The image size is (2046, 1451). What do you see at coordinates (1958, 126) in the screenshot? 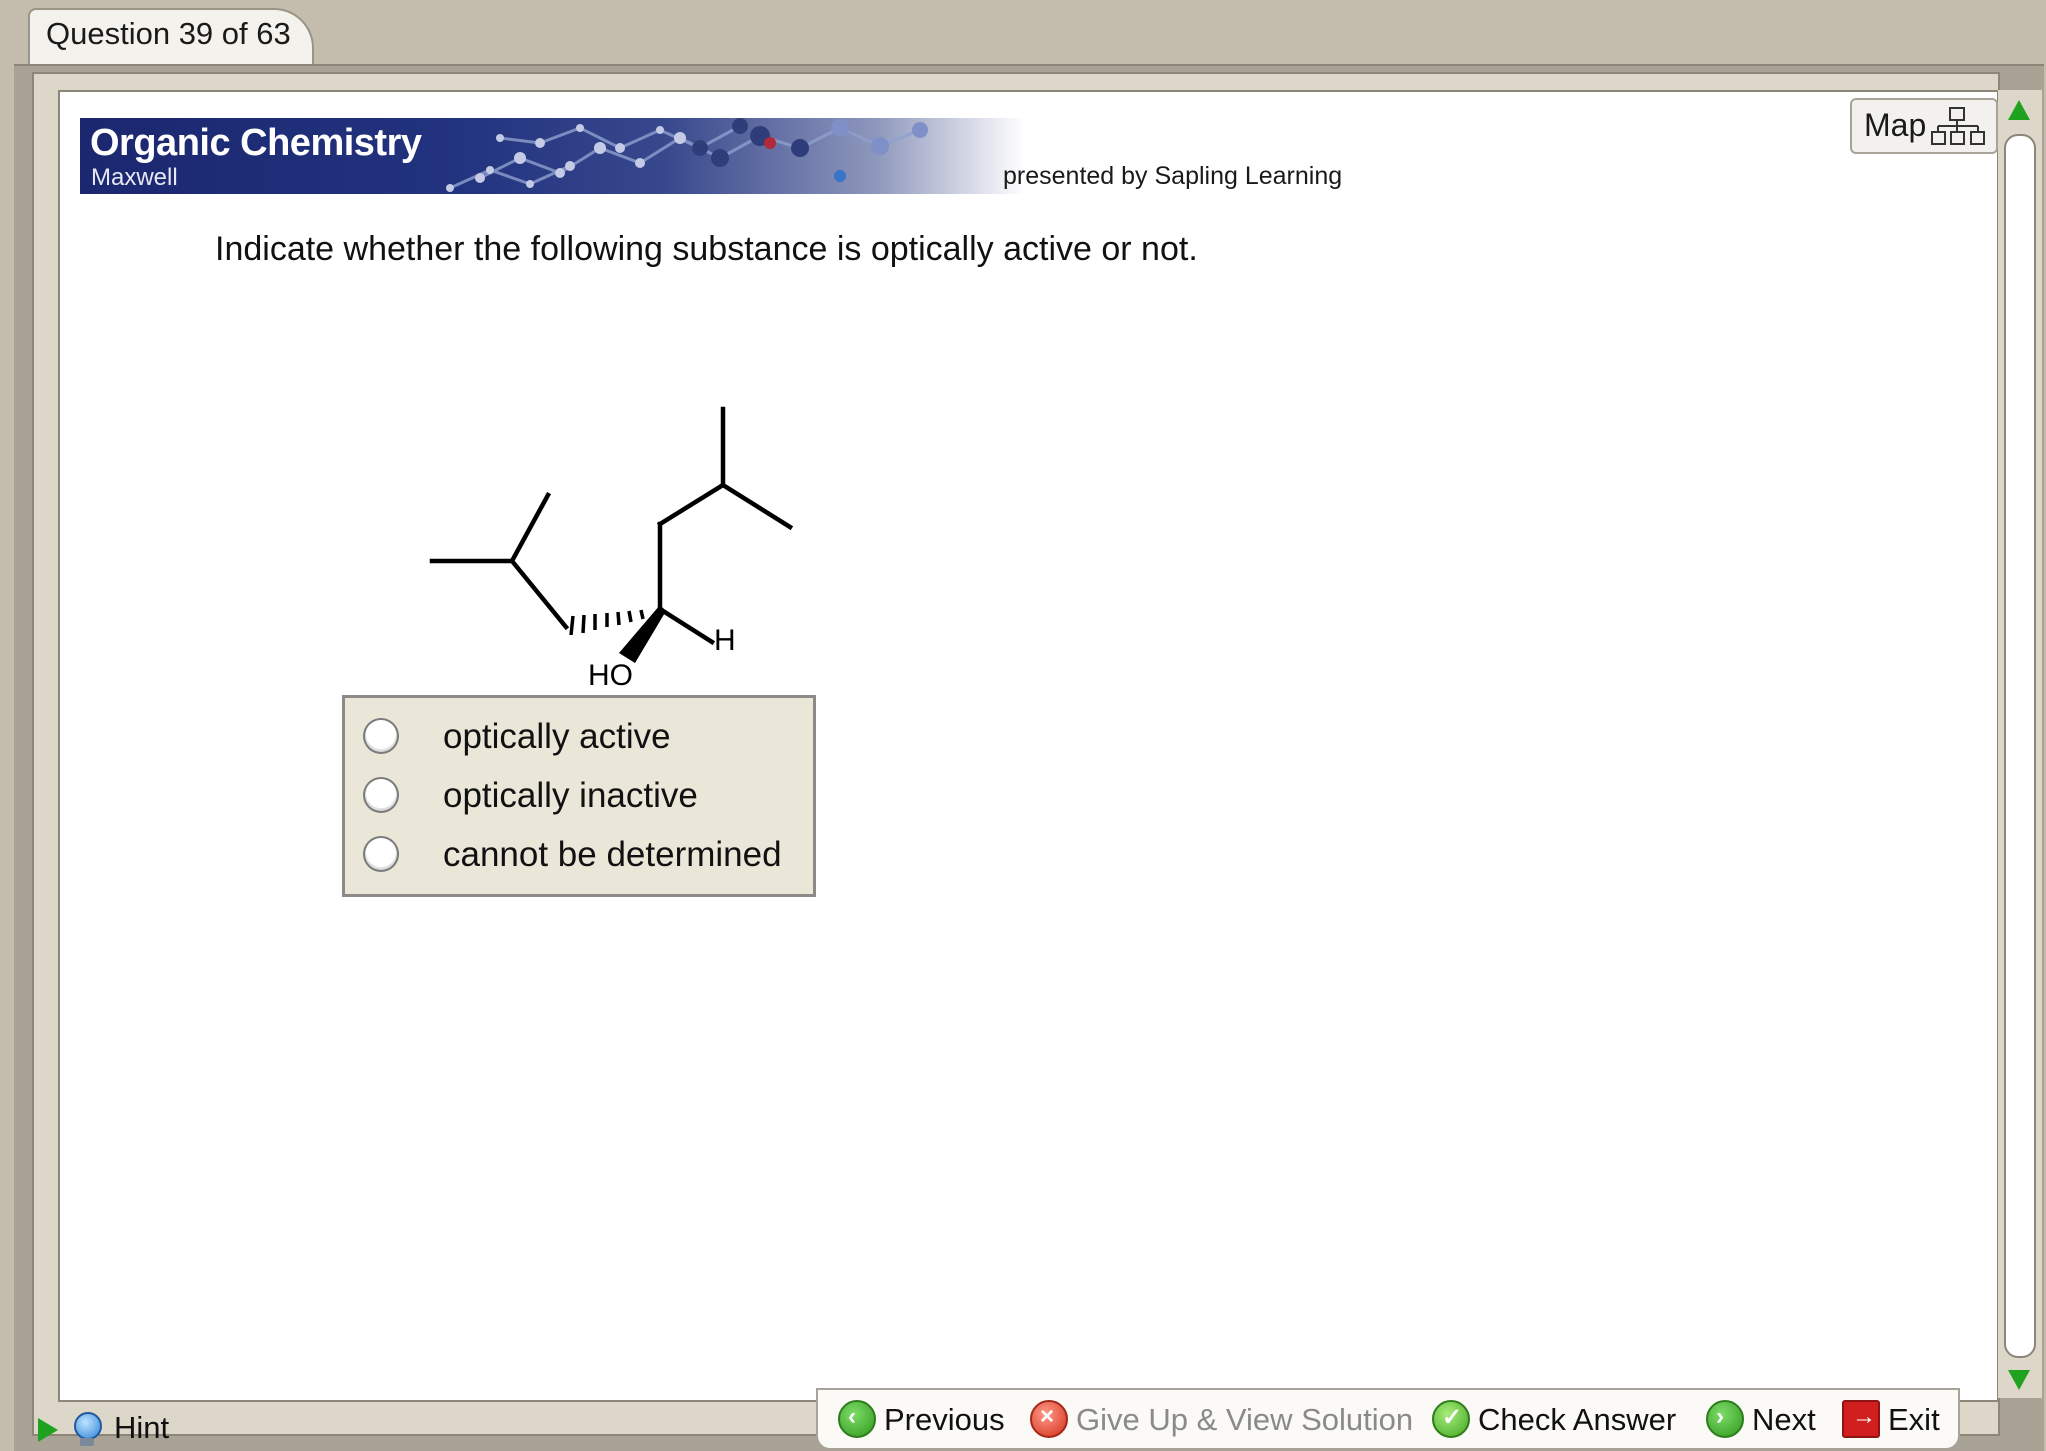
I see `sitemap-icon` at bounding box center [1958, 126].